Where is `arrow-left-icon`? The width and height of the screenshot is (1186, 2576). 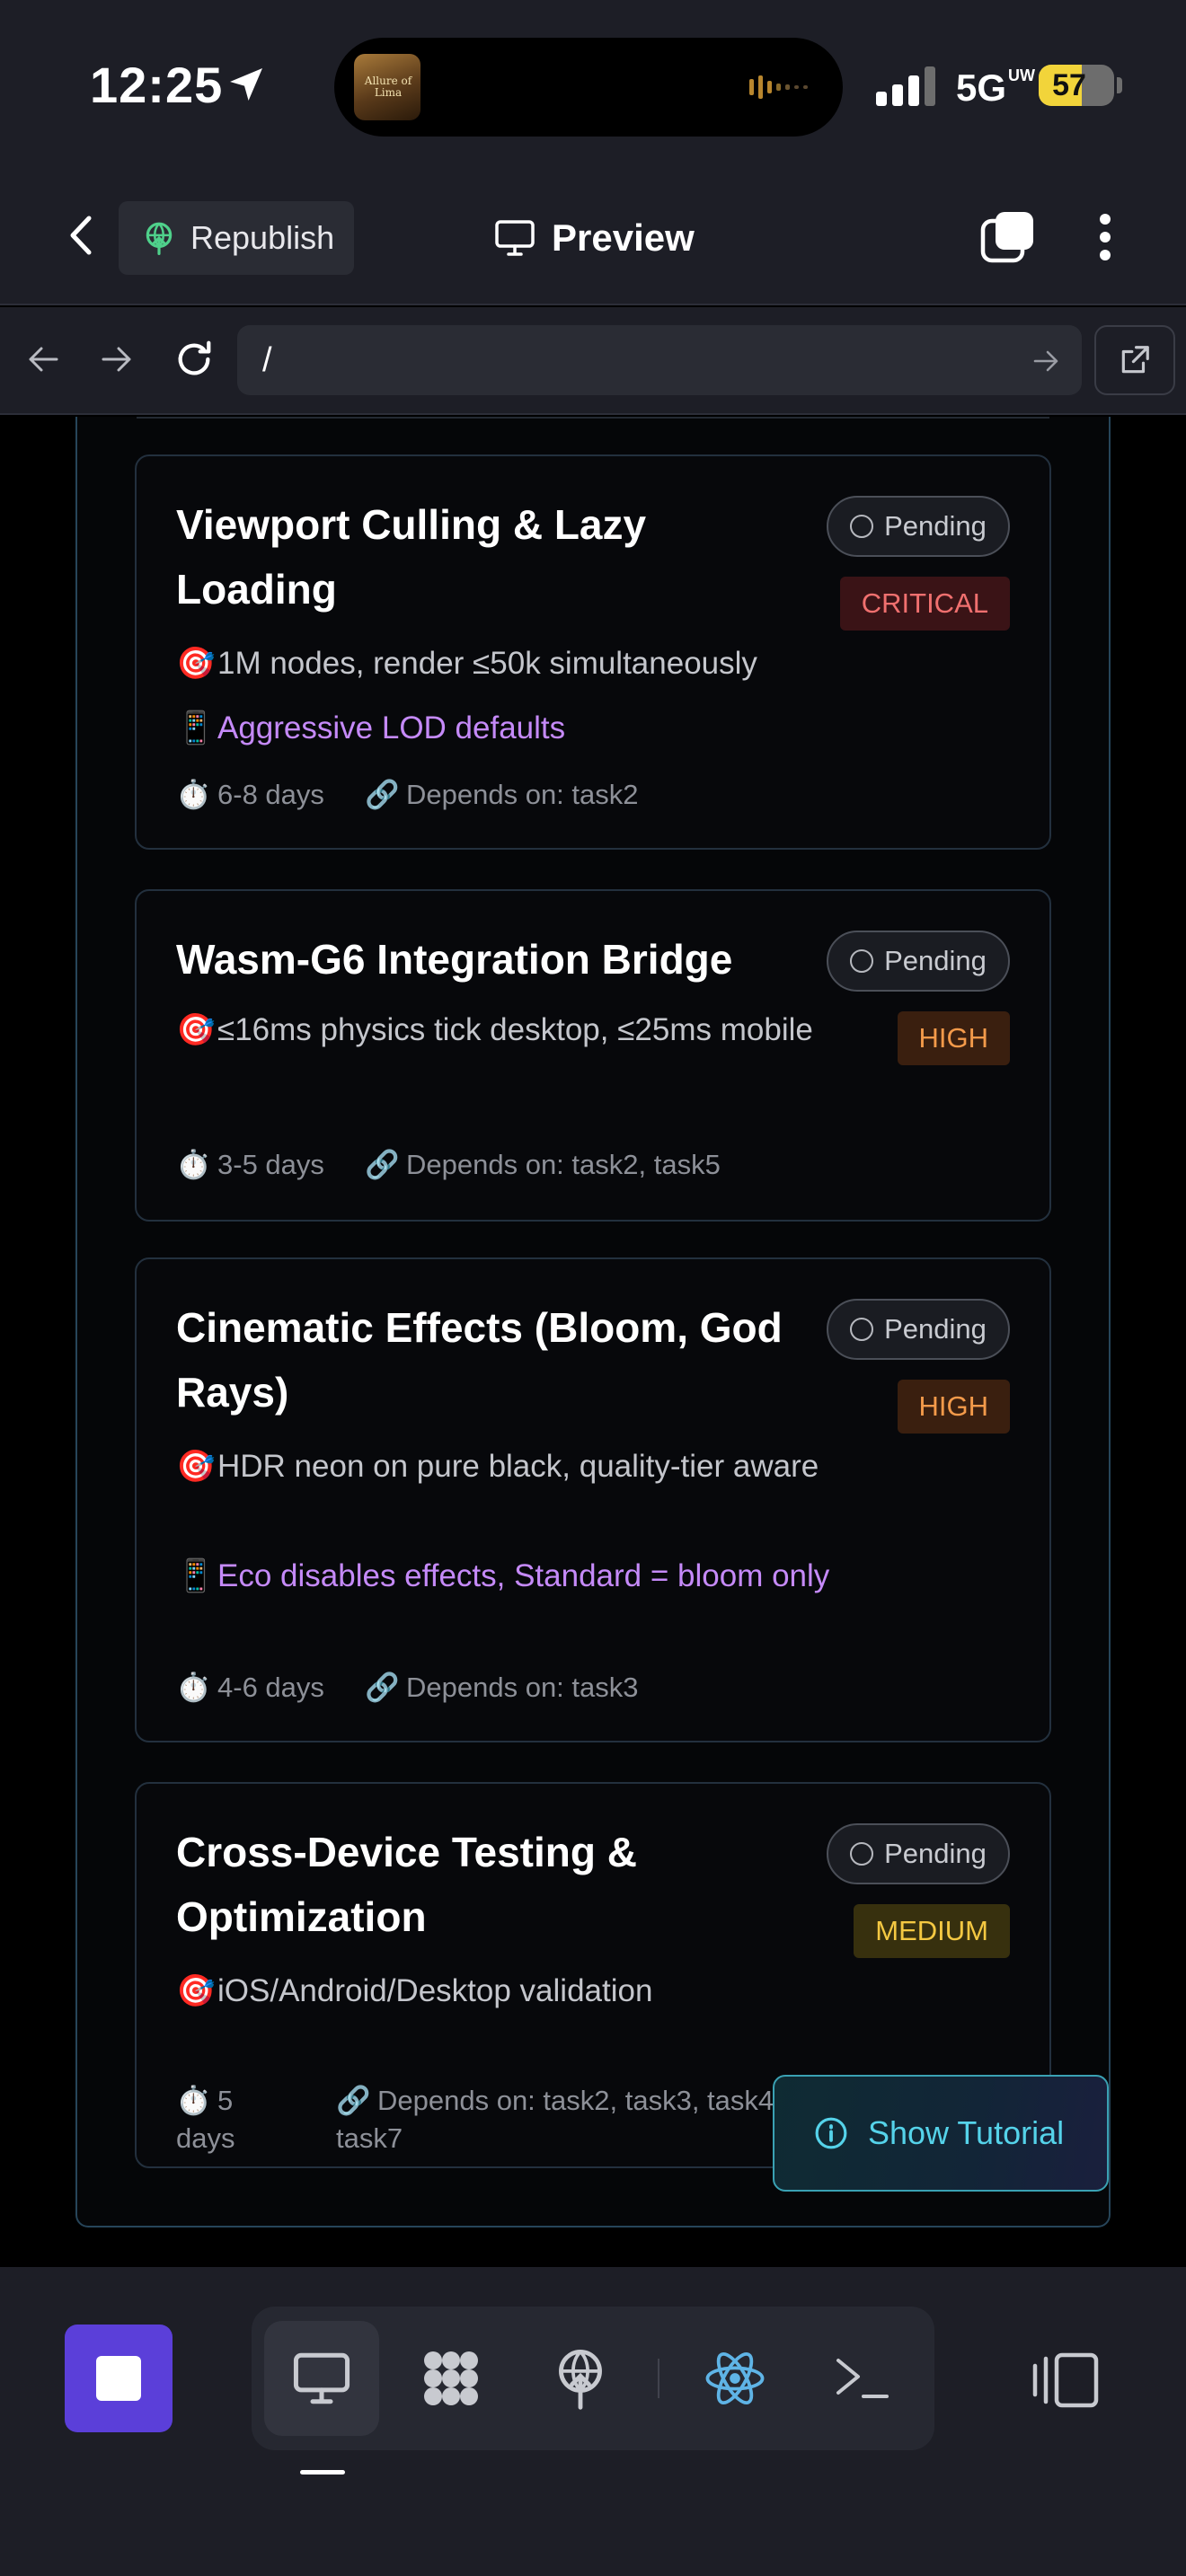
arrow-left-icon is located at coordinates (43, 359).